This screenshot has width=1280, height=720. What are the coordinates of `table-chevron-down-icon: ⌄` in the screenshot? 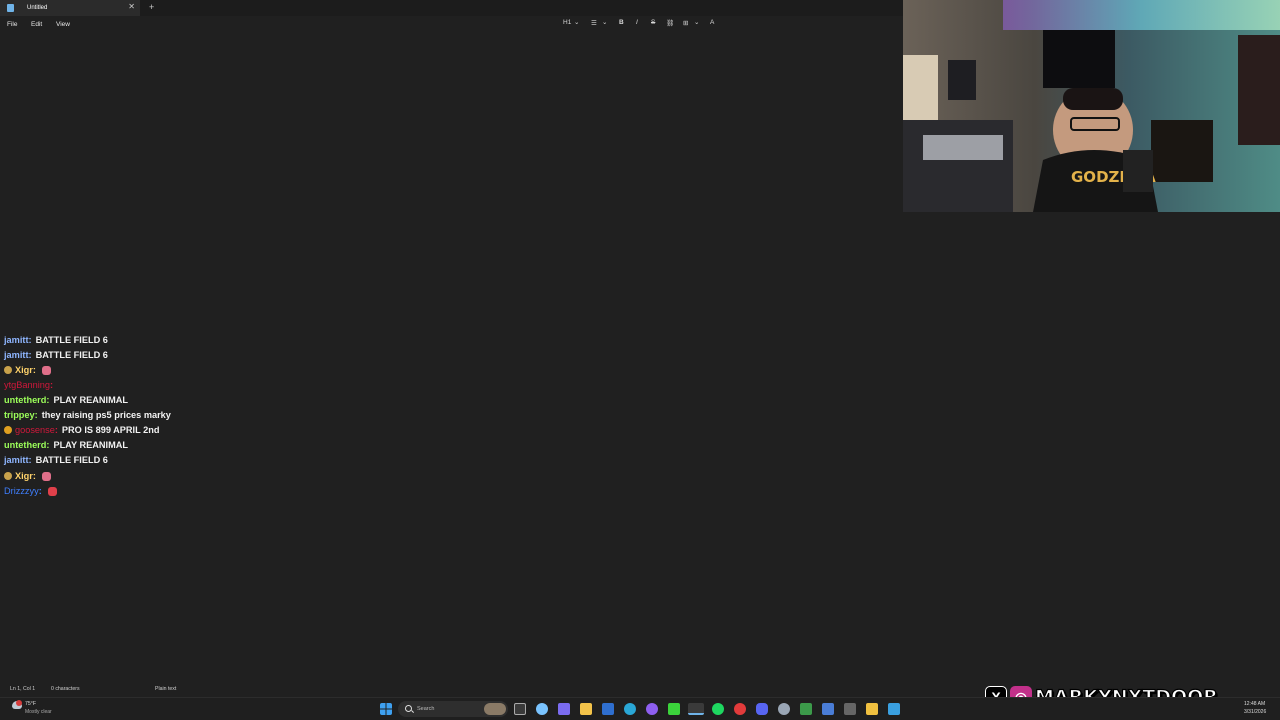 It's located at (696, 22).